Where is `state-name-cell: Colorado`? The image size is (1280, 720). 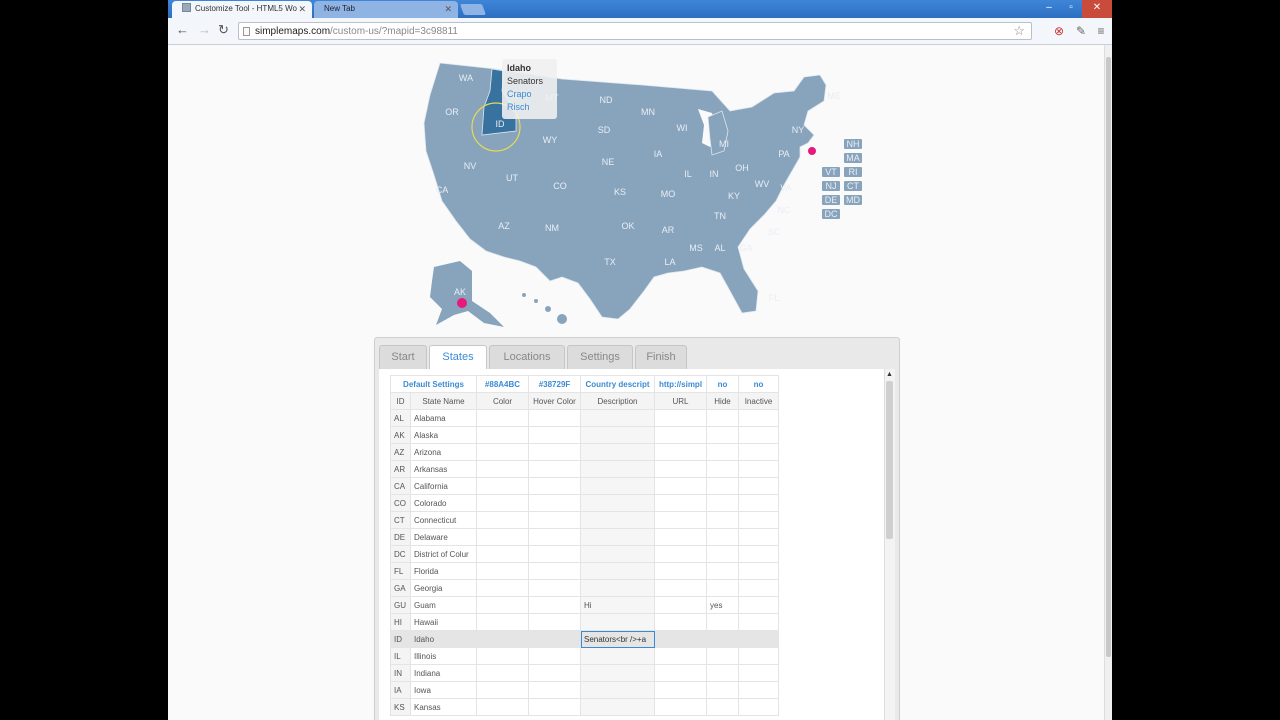
state-name-cell: Colorado is located at coordinates (443, 503).